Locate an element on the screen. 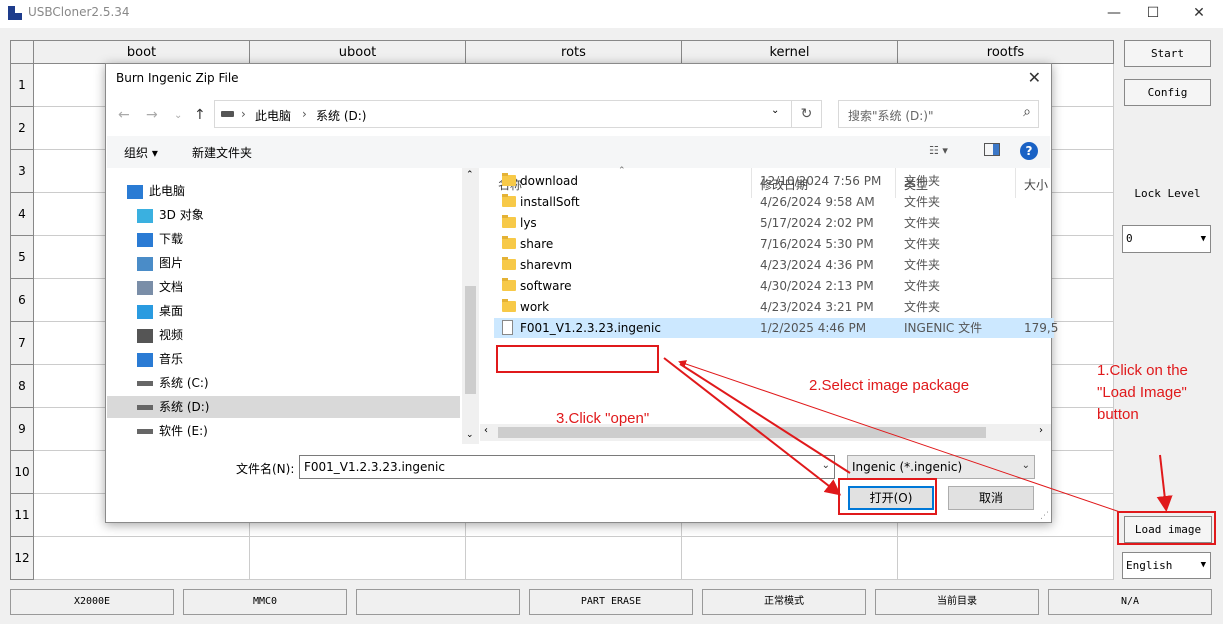 The image size is (1223, 624). arrow-to-open-button is located at coordinates (752, 426).